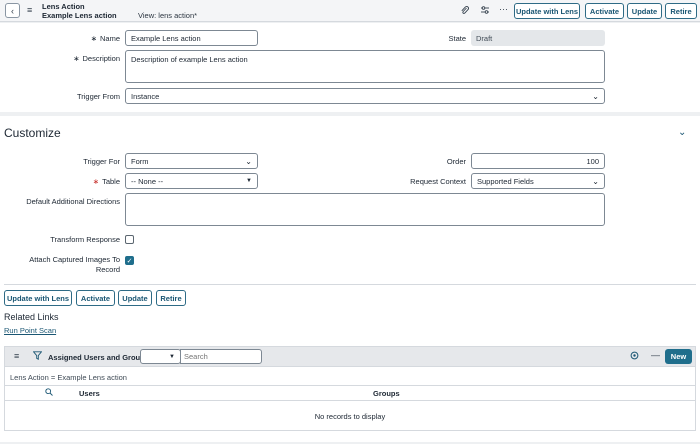 This screenshot has height=444, width=700. I want to click on paperclip-icon, so click(465, 11).